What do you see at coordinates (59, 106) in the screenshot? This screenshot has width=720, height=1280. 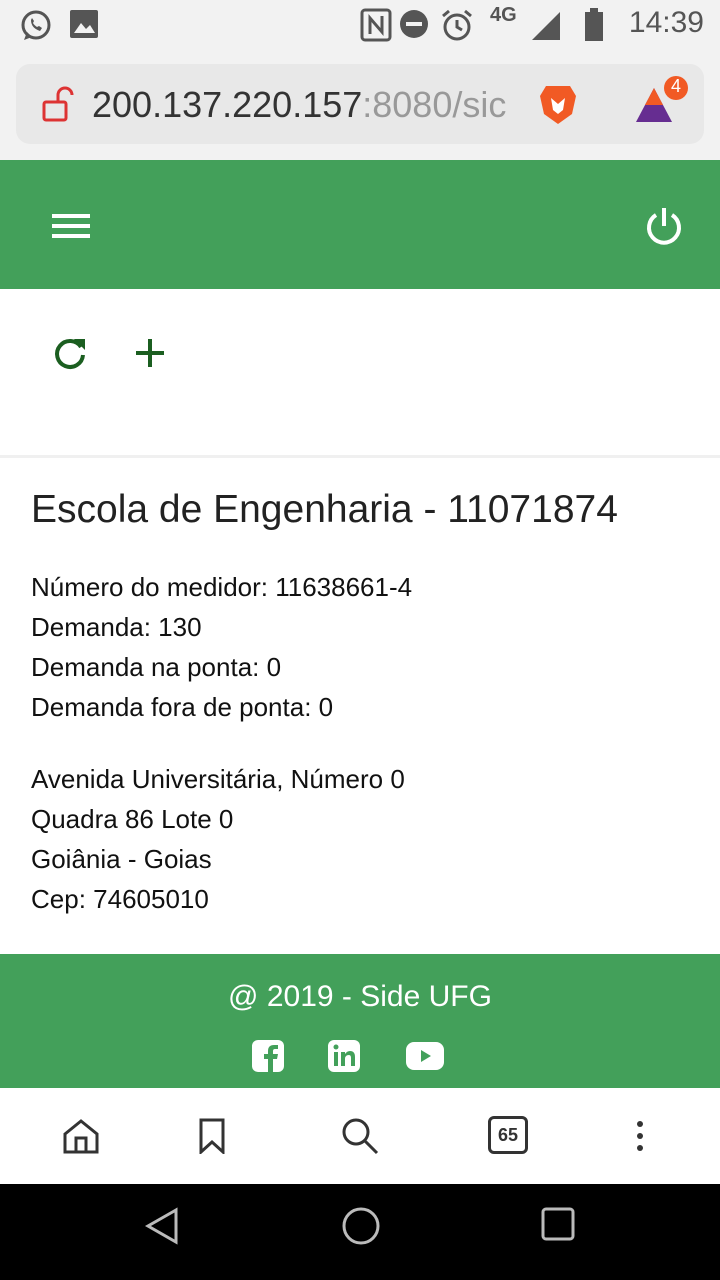 I see `unlocked-icon` at bounding box center [59, 106].